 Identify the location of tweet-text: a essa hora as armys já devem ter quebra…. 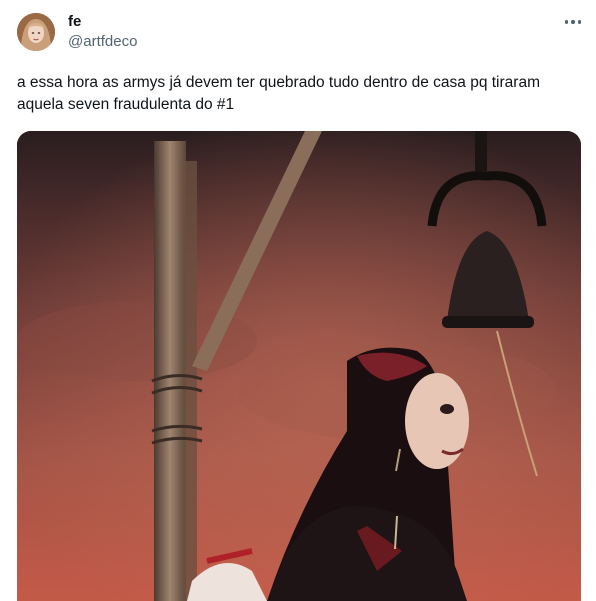
(278, 93).